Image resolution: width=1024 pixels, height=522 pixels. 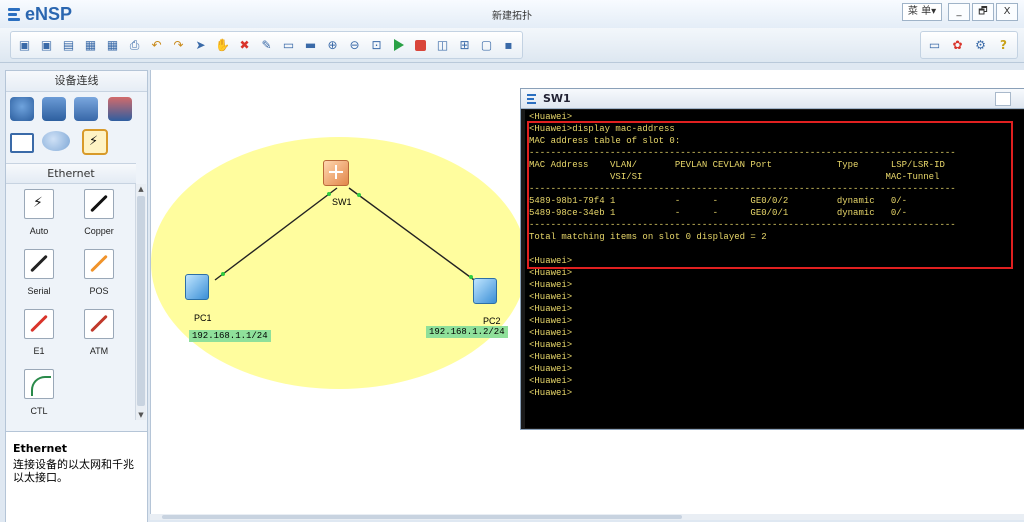 What do you see at coordinates (1003, 99) in the screenshot?
I see `terminal-restore-button` at bounding box center [1003, 99].